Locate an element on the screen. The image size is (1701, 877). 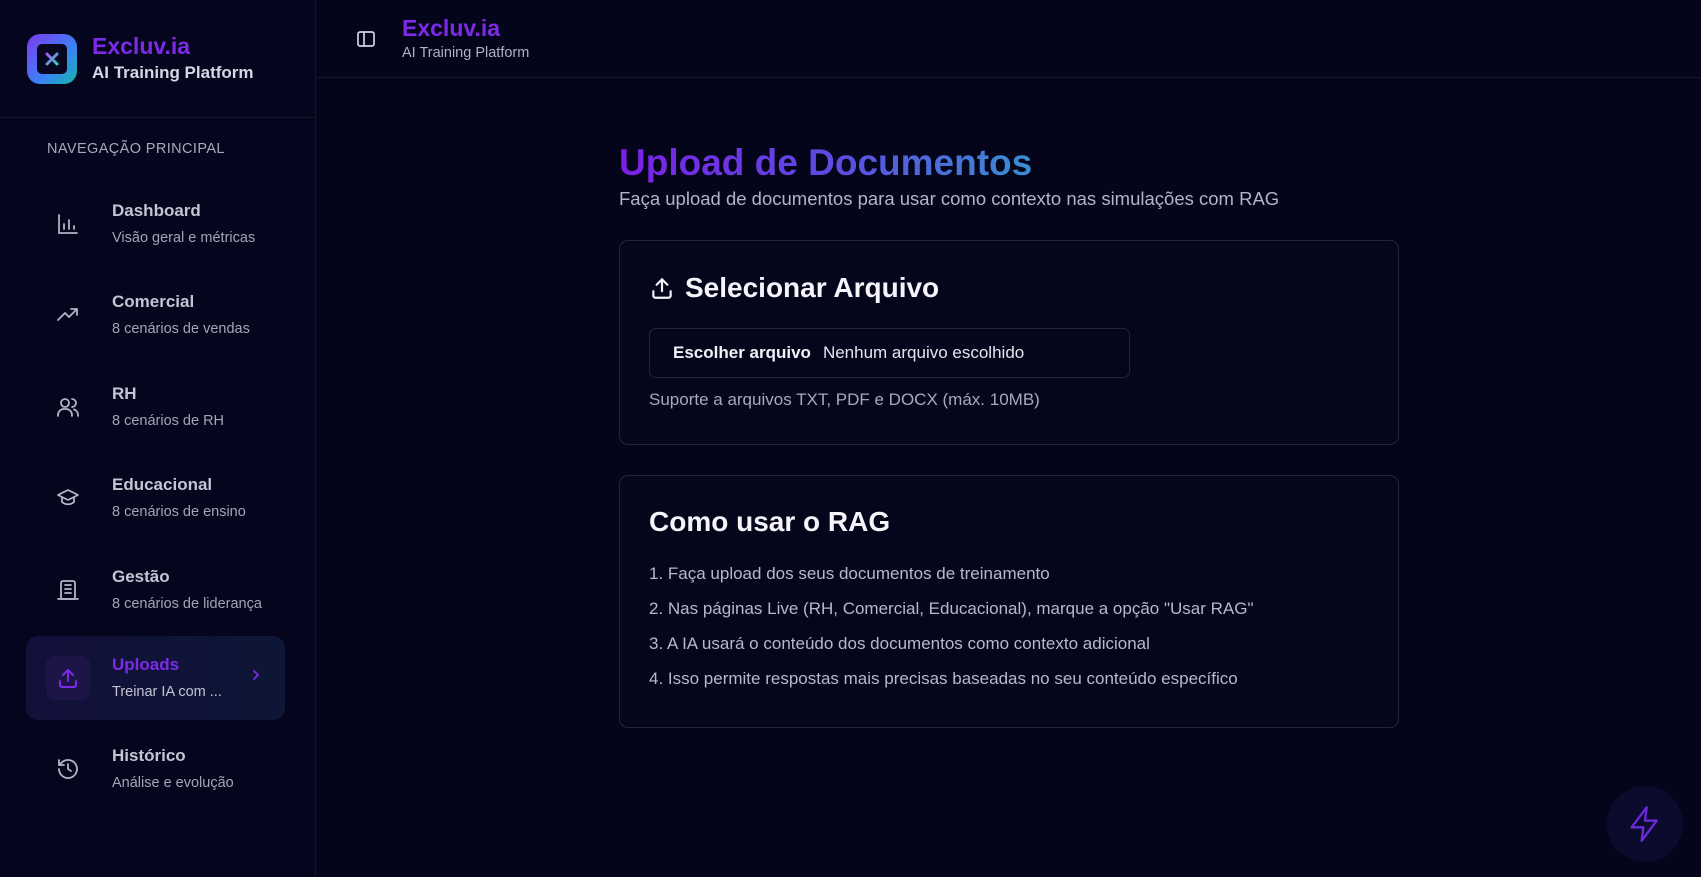
sidebar-item-title: Comercial is located at coordinates (153, 301).